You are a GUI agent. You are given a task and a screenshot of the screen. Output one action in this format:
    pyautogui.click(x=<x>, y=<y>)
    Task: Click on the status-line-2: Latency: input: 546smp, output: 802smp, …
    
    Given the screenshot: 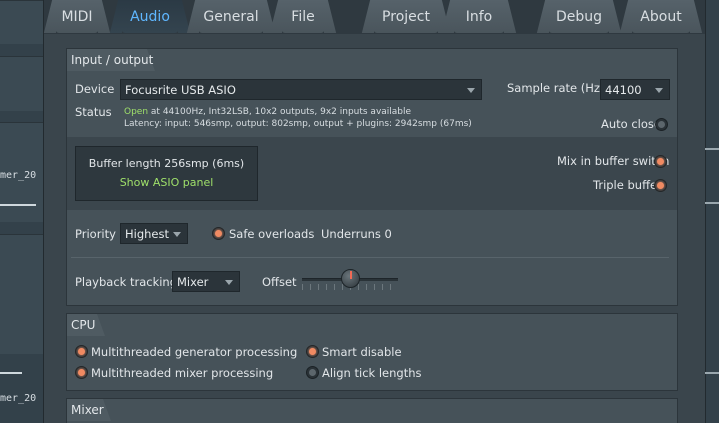 What is the action you would take?
    pyautogui.click(x=298, y=124)
    